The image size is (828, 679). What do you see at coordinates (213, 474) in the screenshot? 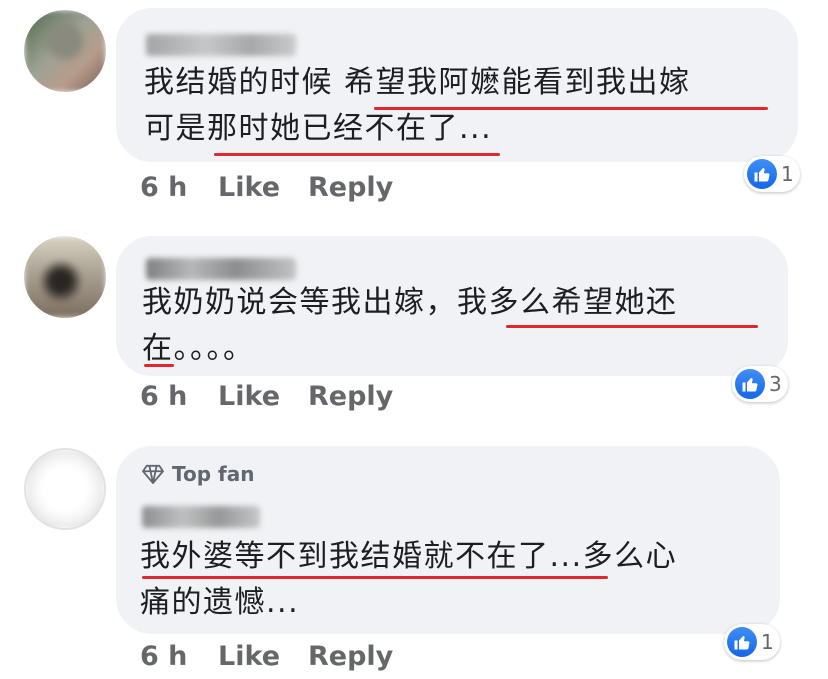
I see `top-fan-label: Top fan` at bounding box center [213, 474].